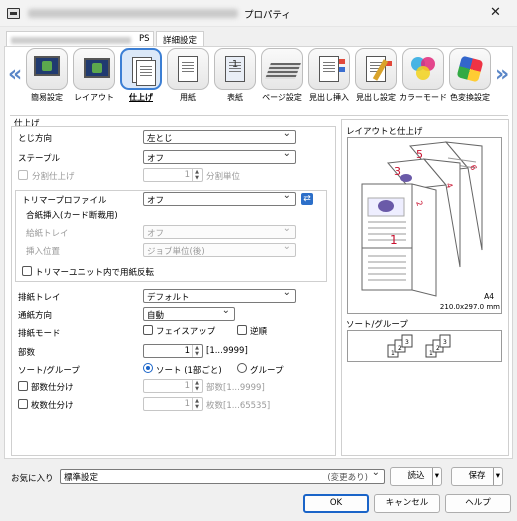  I want to click on layout-preview-frame: 5 6 3 4 1 2 A4 210.0x297.0 mm, so click(424, 225).